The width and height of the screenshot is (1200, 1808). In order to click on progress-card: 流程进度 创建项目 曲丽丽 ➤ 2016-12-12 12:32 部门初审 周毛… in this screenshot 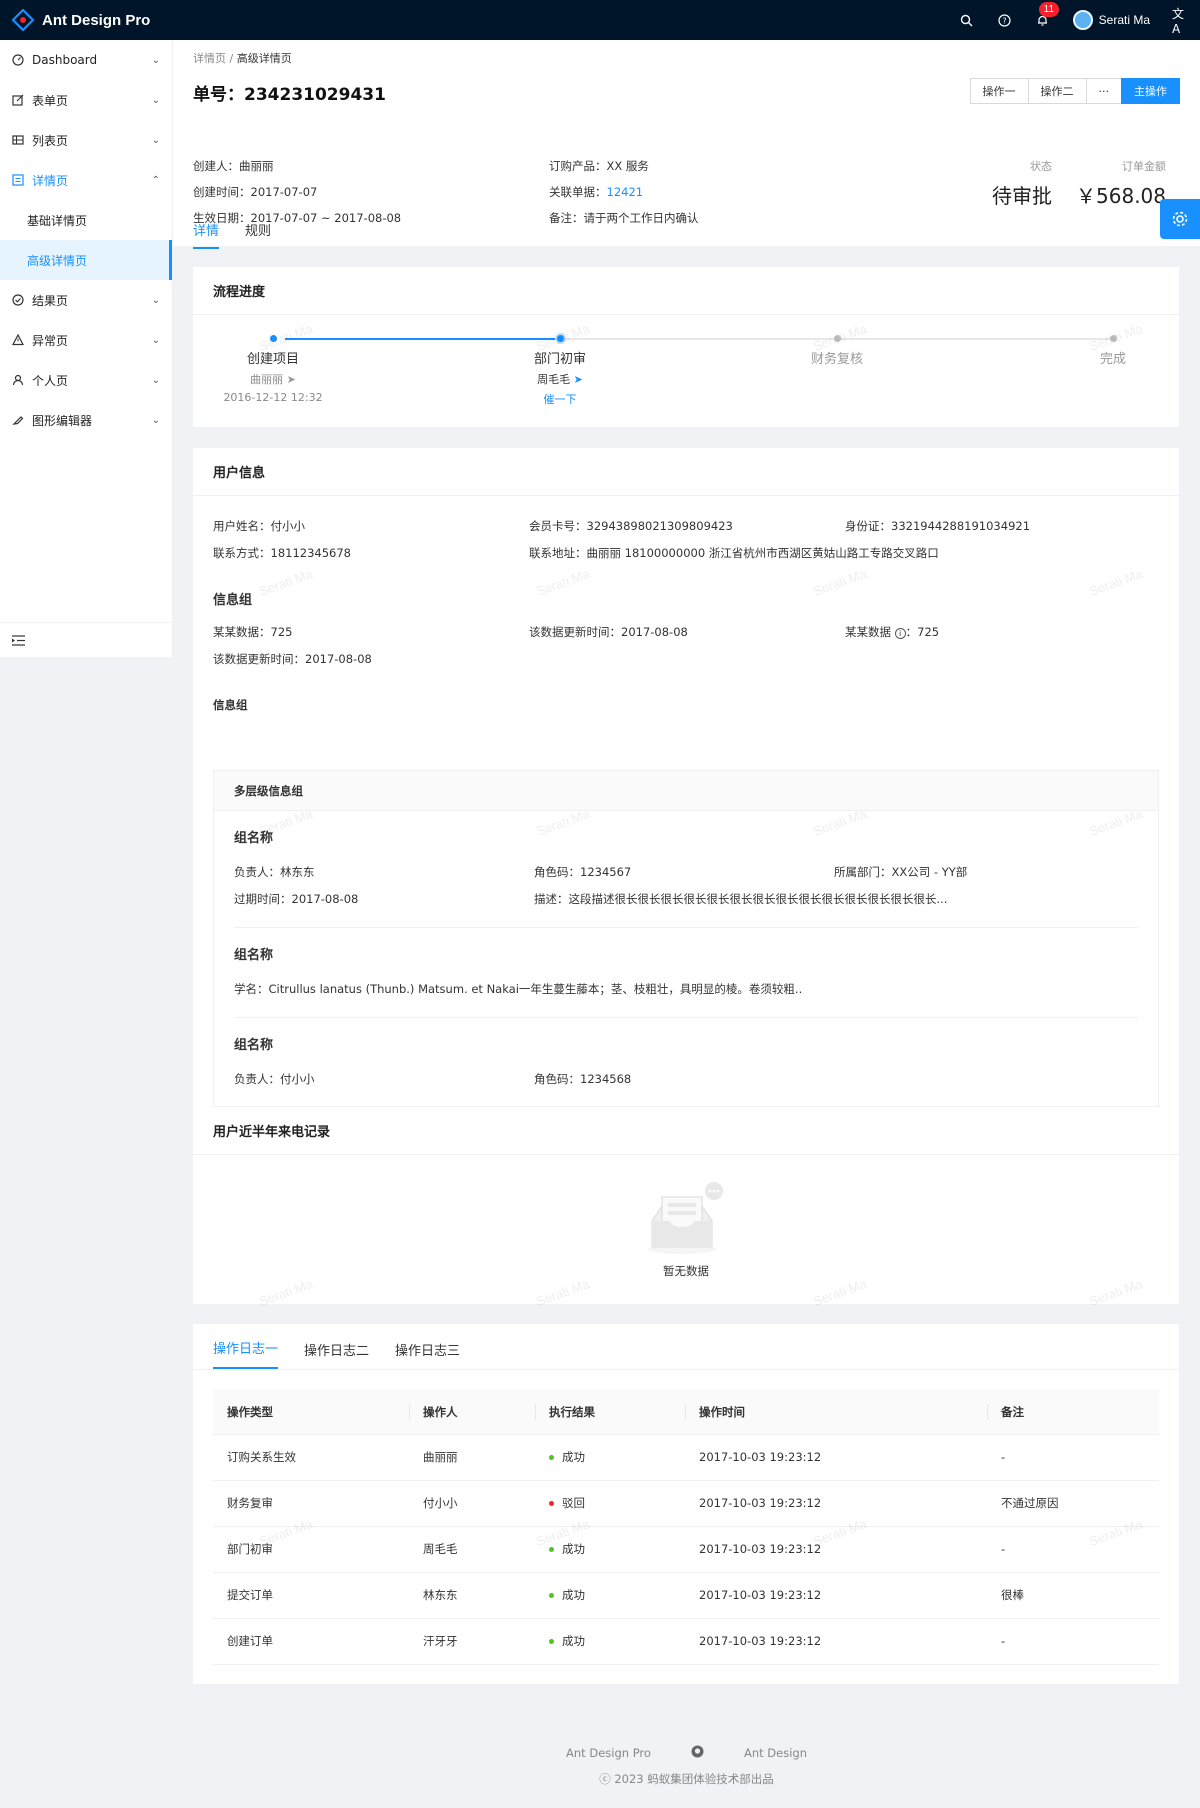, I will do `click(686, 347)`.